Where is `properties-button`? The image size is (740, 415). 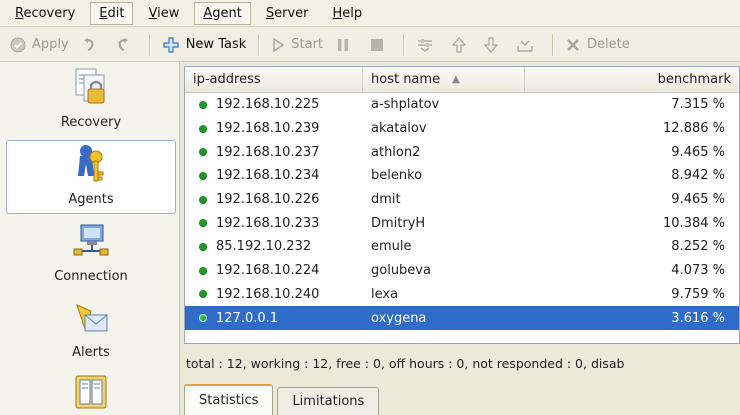
properties-button is located at coordinates (428, 45).